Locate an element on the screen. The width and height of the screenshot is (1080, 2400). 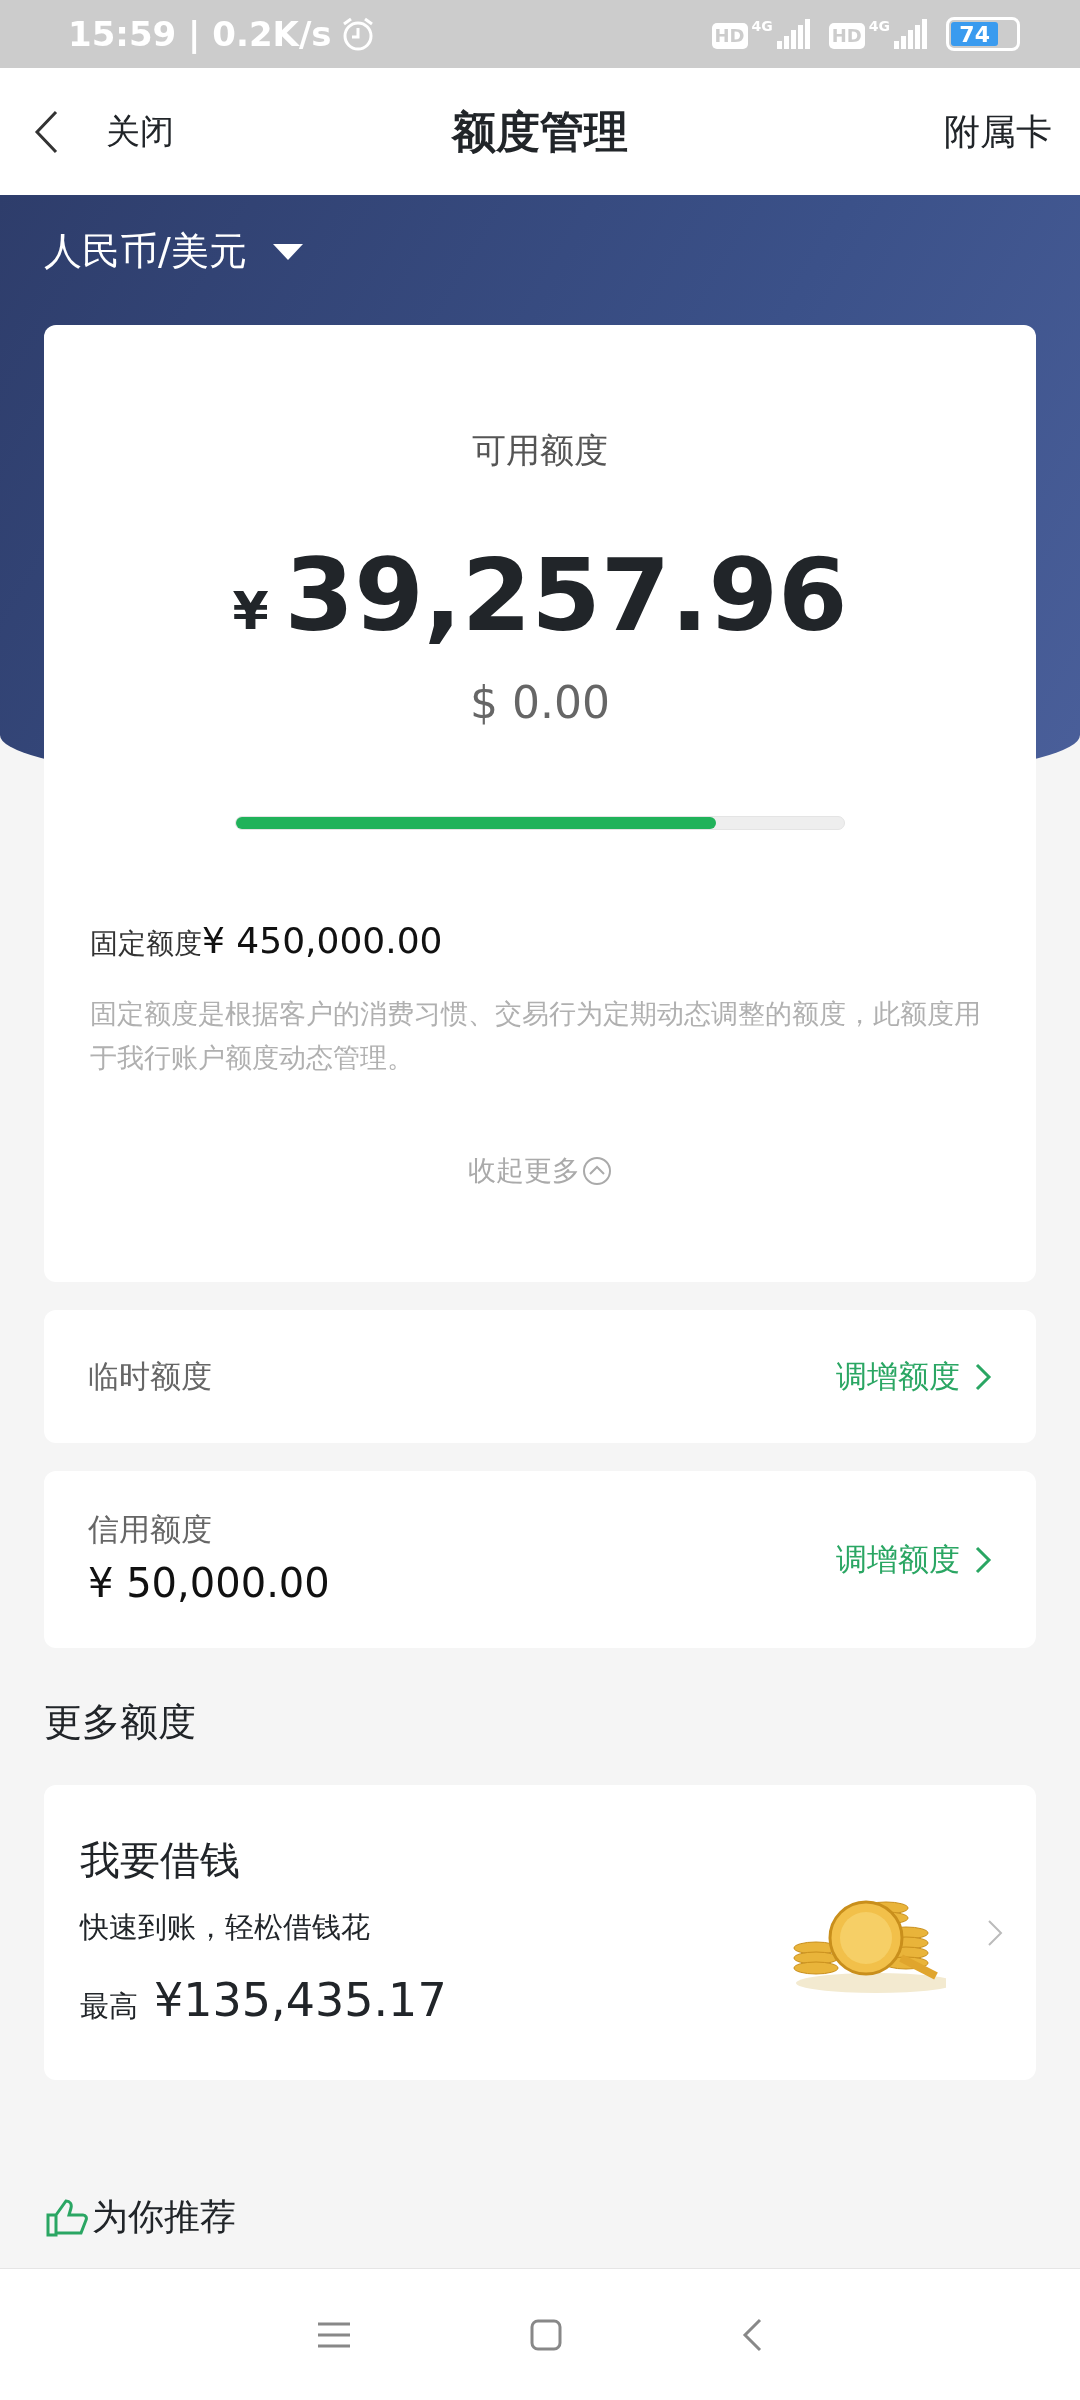
max-label: 最高 is located at coordinates (109, 2006).